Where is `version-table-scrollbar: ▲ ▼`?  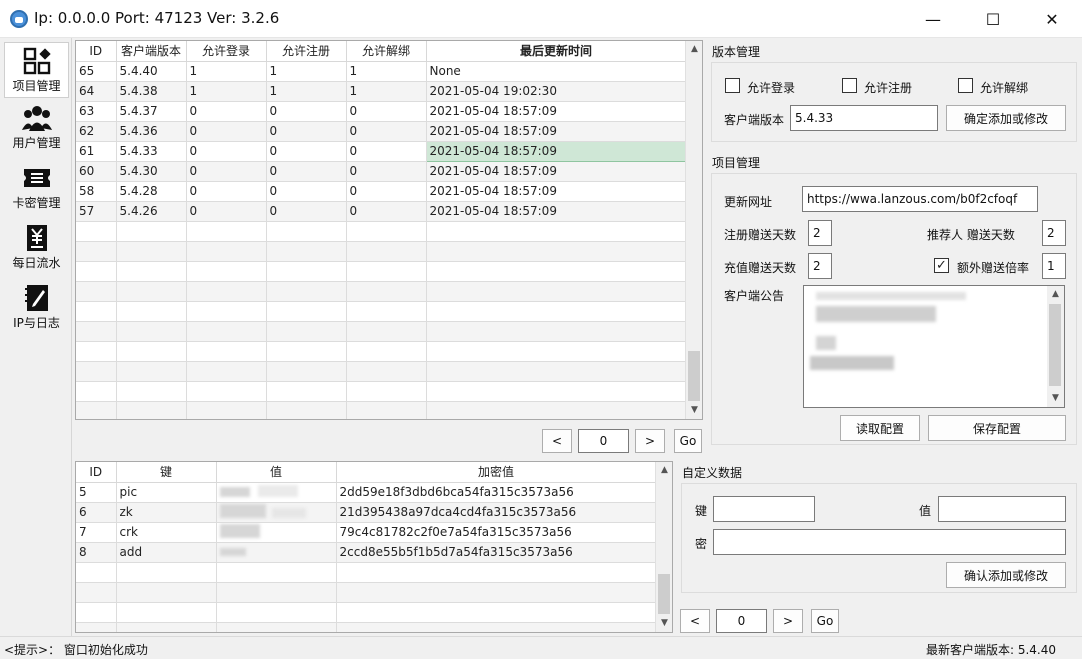
version-table-scrollbar: ▲ ▼ is located at coordinates (693, 230).